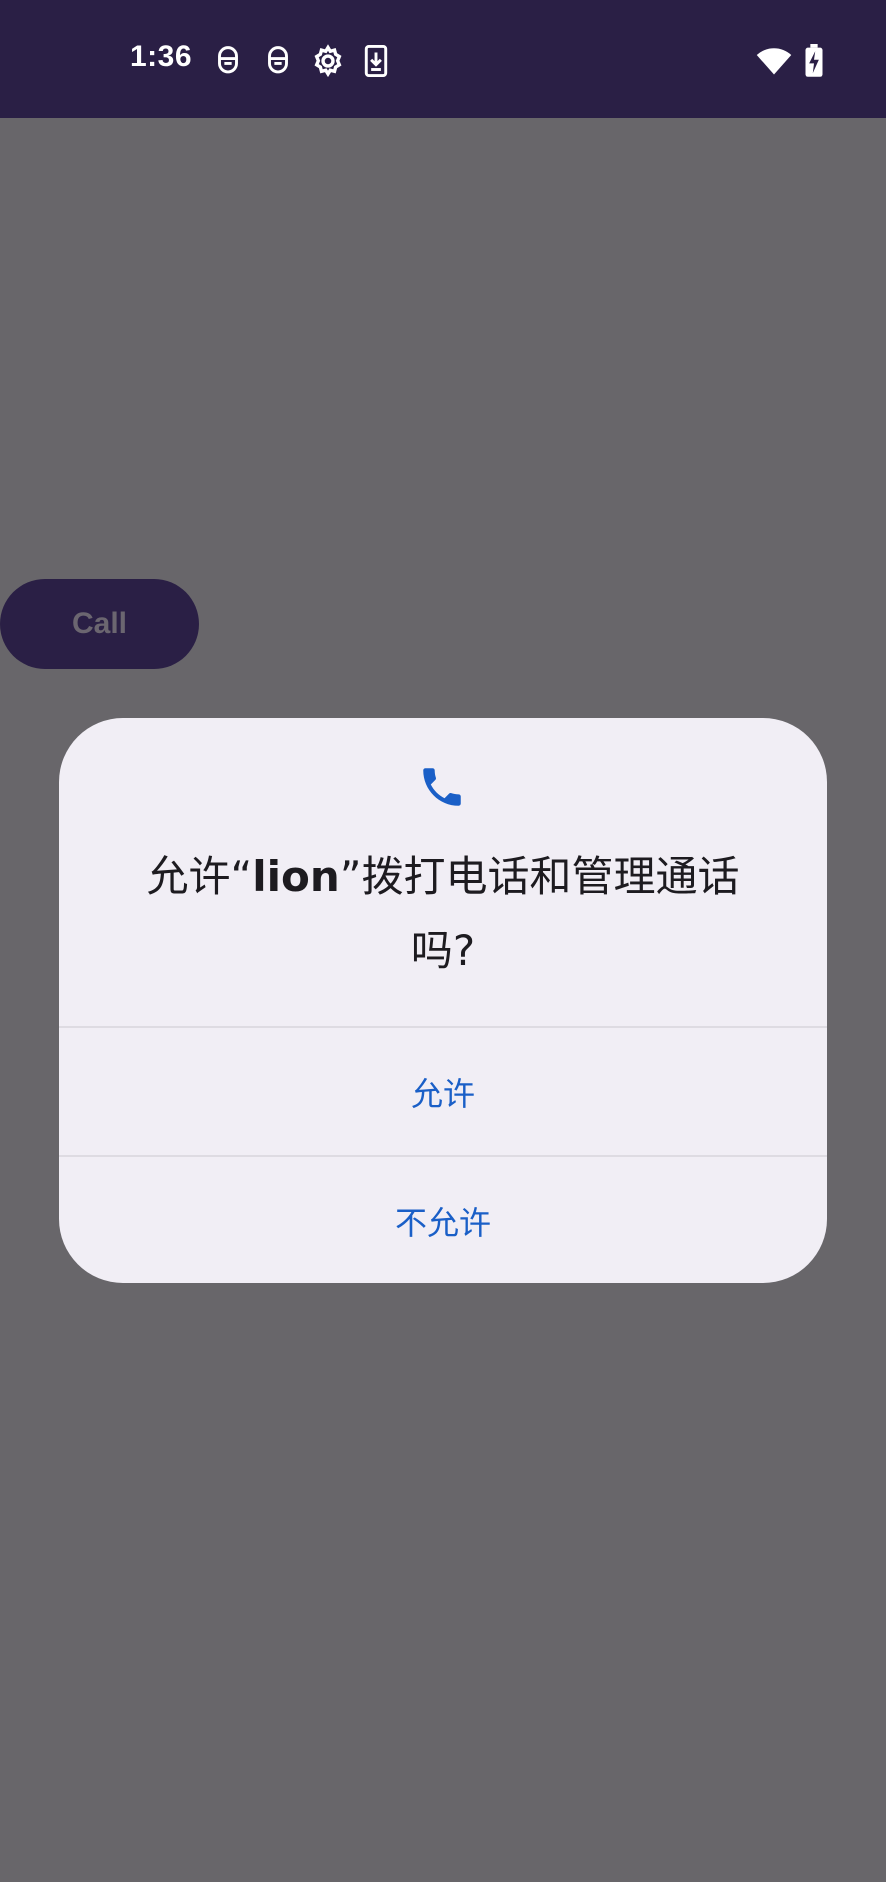 Image resolution: width=886 pixels, height=1882 pixels. I want to click on dialog-title-suffix: ”拨打电话和管理通话吗?, so click(539, 913).